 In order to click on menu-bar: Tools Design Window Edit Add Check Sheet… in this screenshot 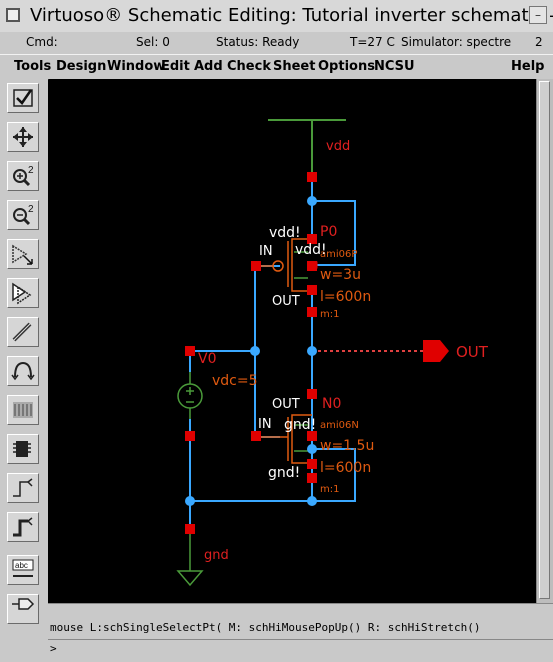, I will do `click(276, 67)`.